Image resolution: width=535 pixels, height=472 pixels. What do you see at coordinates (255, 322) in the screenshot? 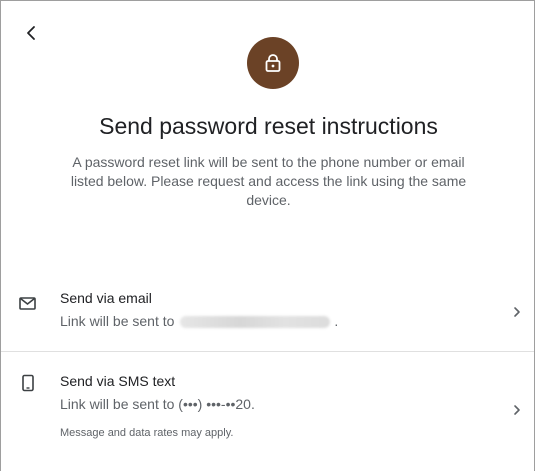
I see `redacted-email` at bounding box center [255, 322].